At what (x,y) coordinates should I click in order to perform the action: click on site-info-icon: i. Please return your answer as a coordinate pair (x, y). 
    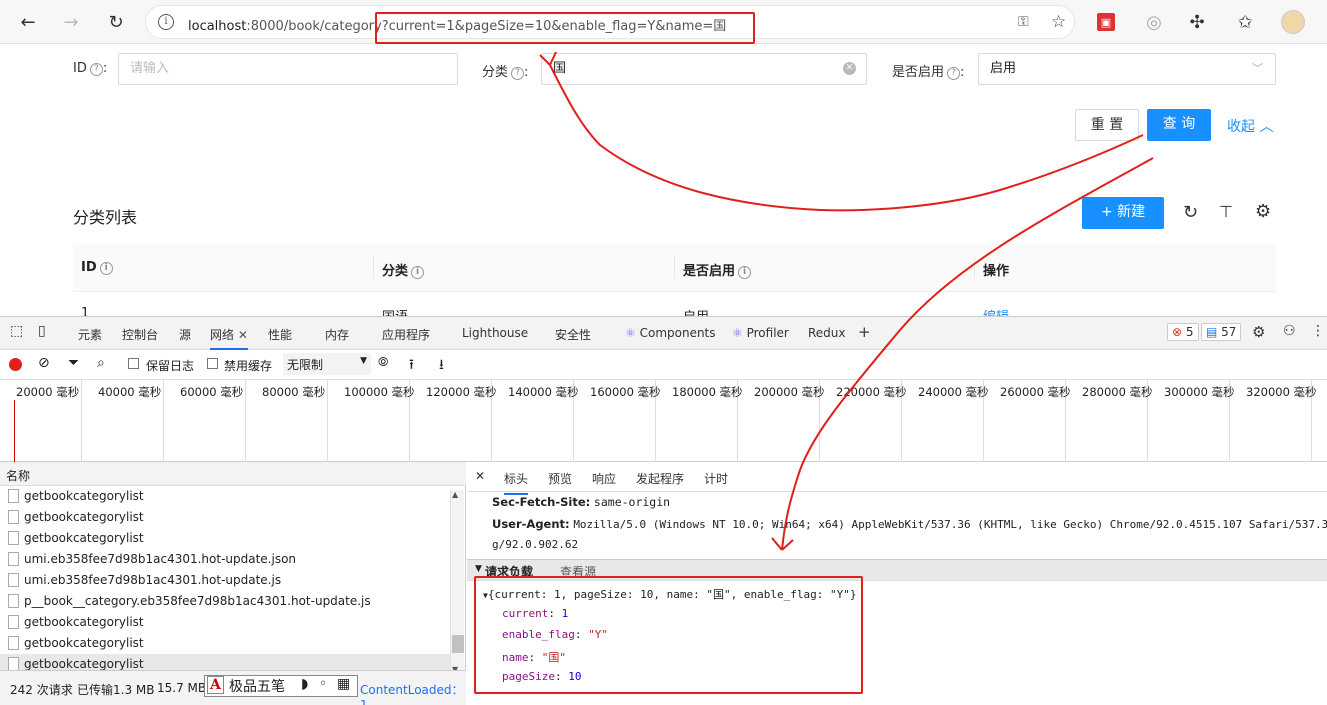
    Looking at the image, I should click on (166, 22).